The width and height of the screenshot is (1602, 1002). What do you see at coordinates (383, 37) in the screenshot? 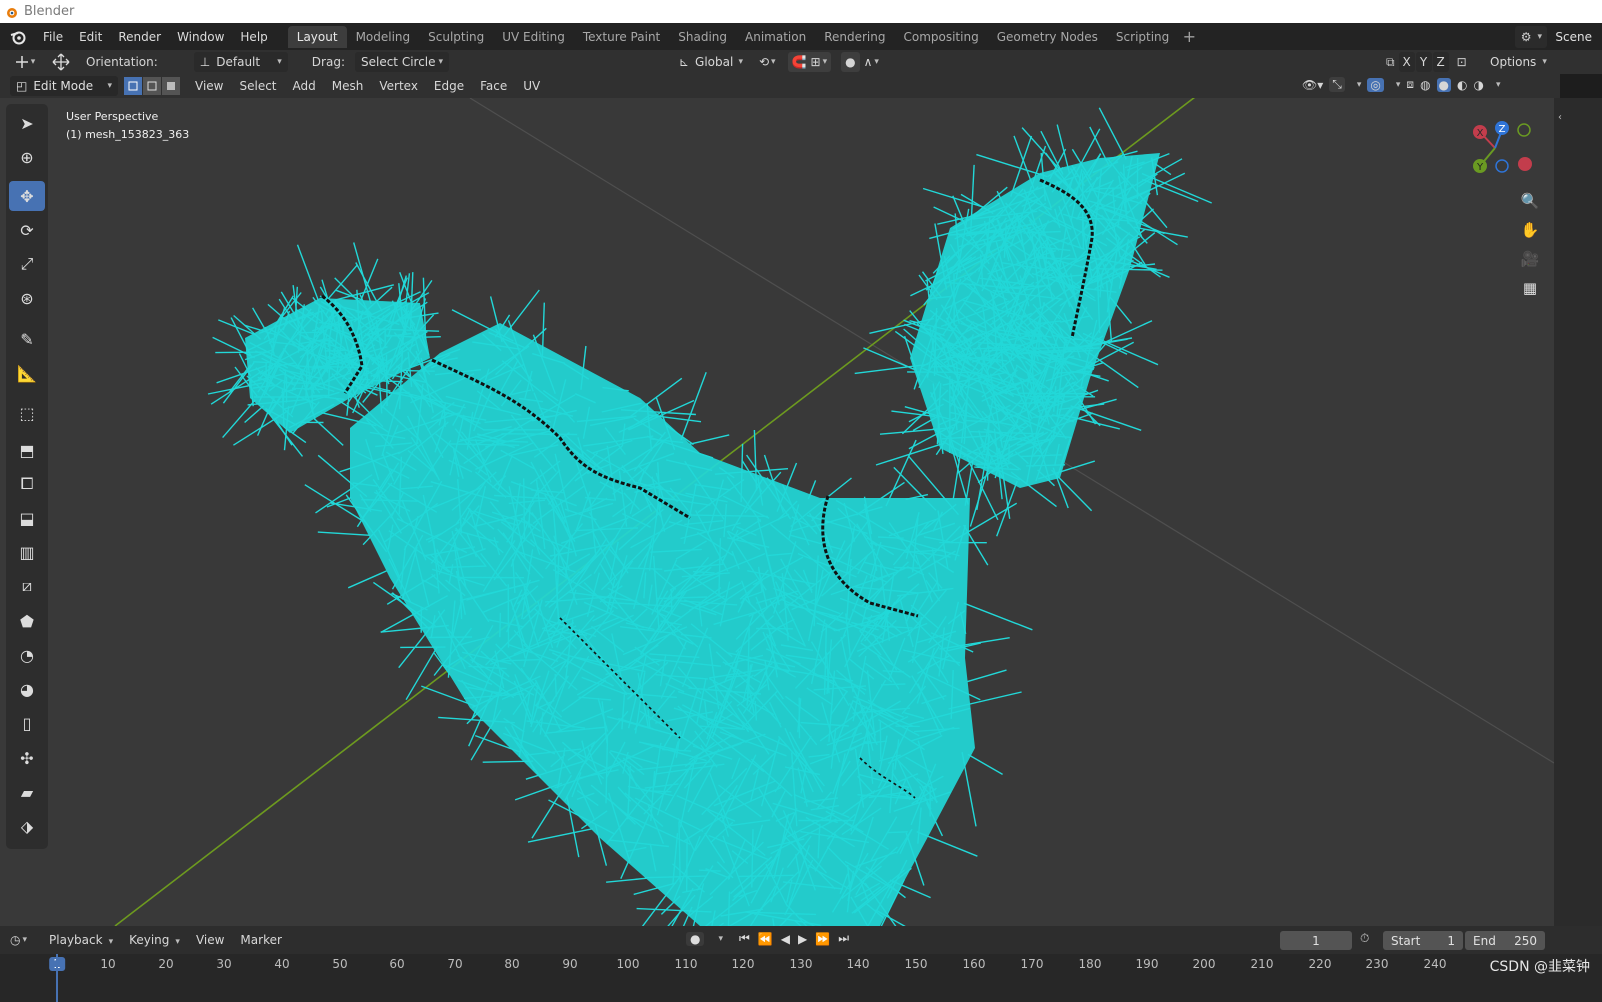
I see `tab-modeling: Modeling` at bounding box center [383, 37].